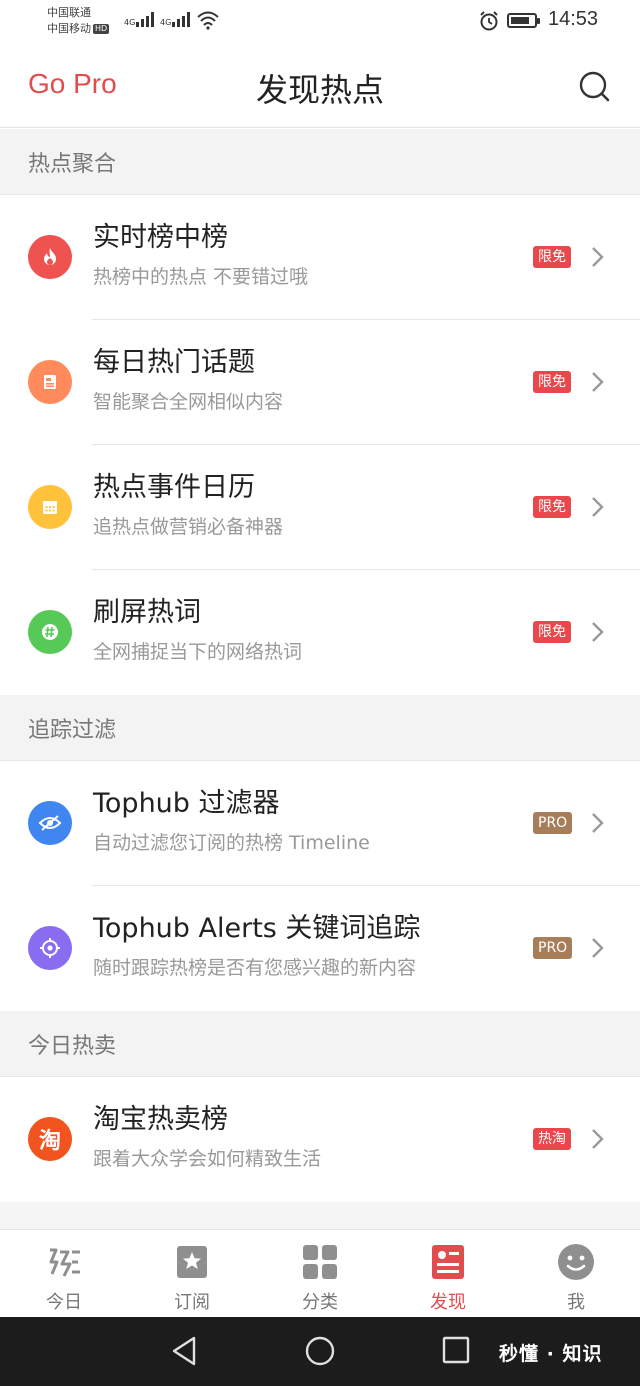 Image resolution: width=640 pixels, height=1386 pixels. Describe the element at coordinates (186, 803) in the screenshot. I see `item-title: Tophub 过滤器` at that location.